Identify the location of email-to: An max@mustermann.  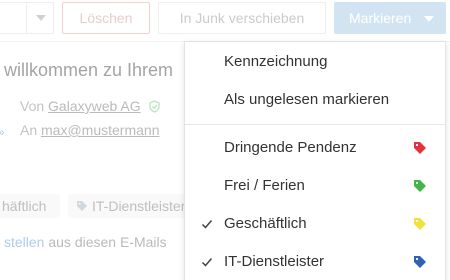
(89, 130).